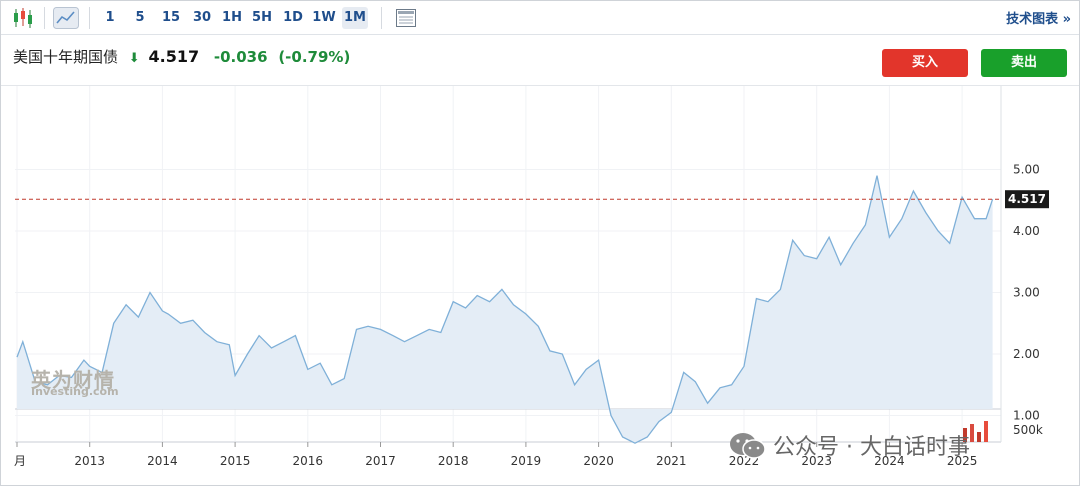 This screenshot has width=1080, height=486. I want to click on x-tick-label: 2020, so click(598, 461).